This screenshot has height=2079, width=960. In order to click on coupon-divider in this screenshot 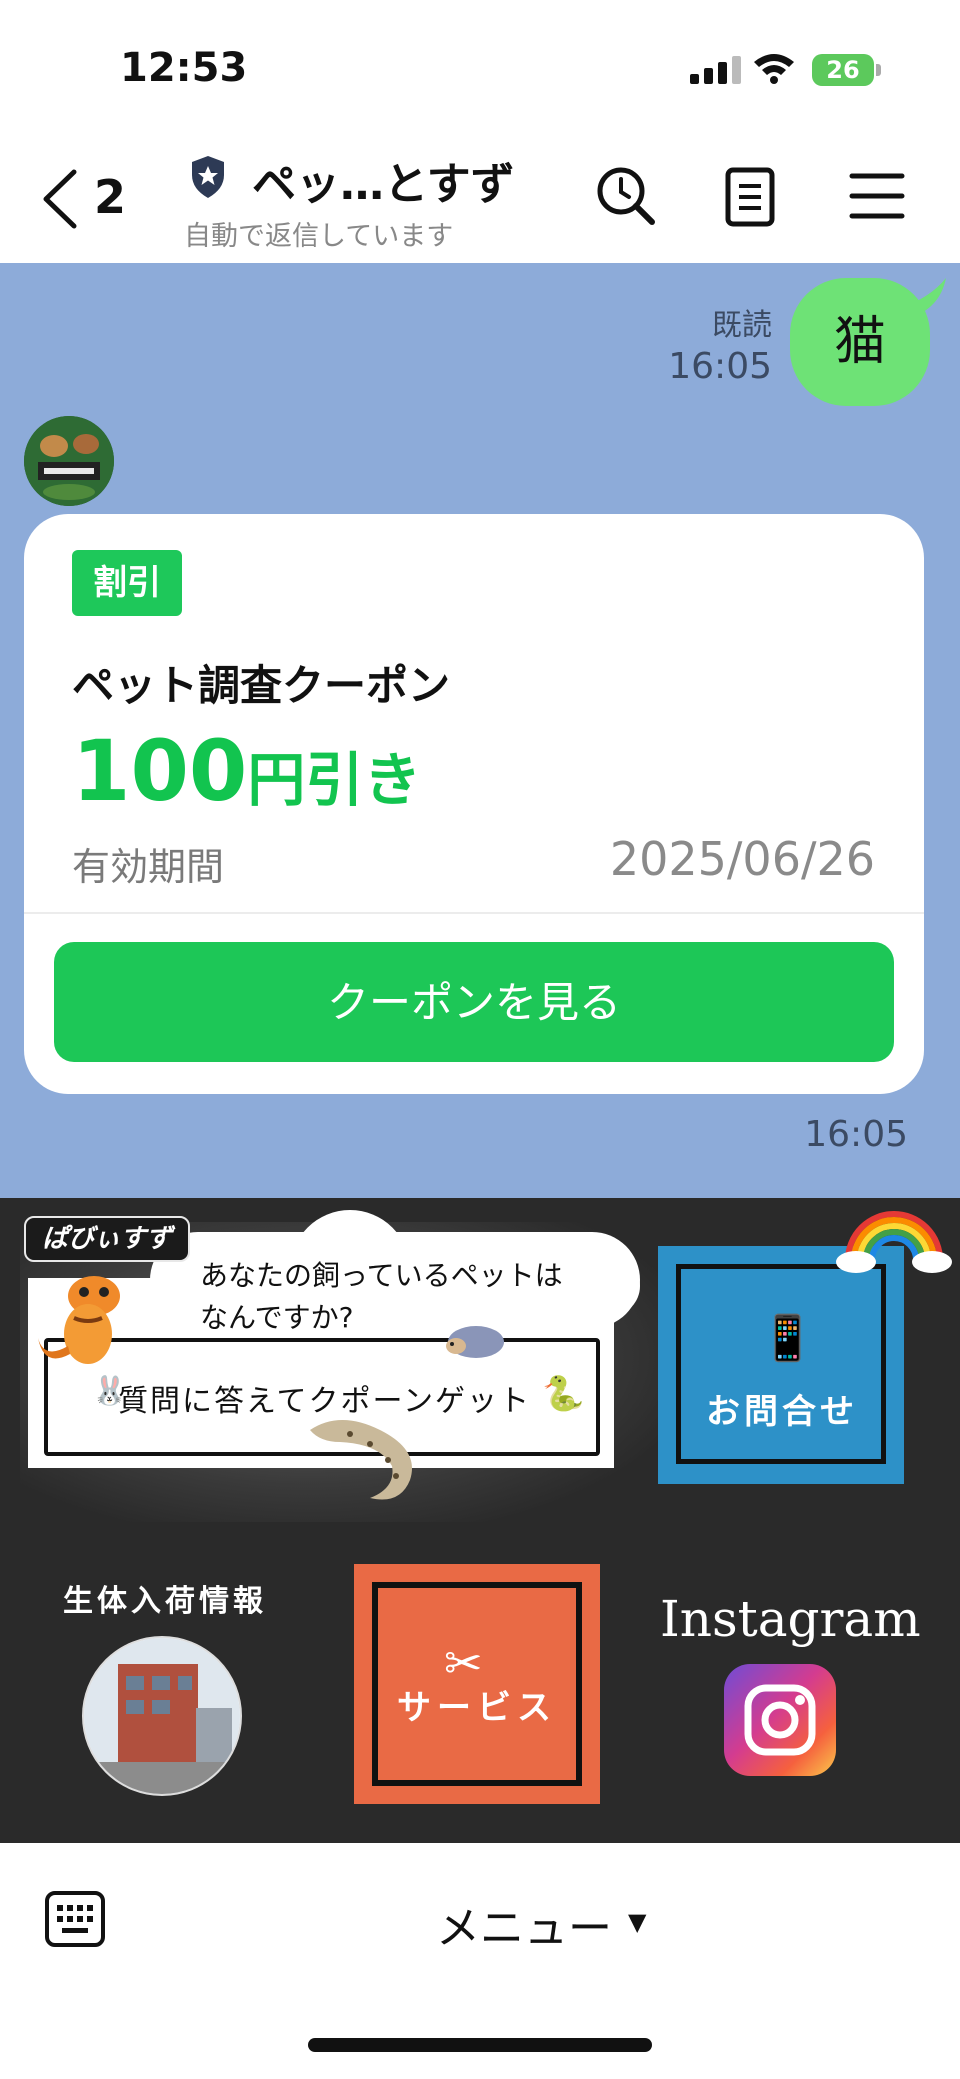, I will do `click(474, 913)`.